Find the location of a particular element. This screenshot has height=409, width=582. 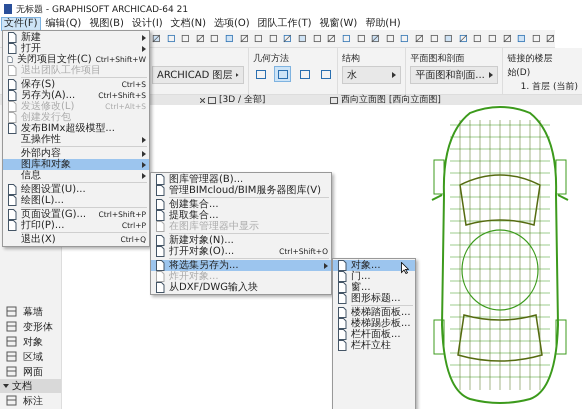

shape-icon is located at coordinates (305, 74).